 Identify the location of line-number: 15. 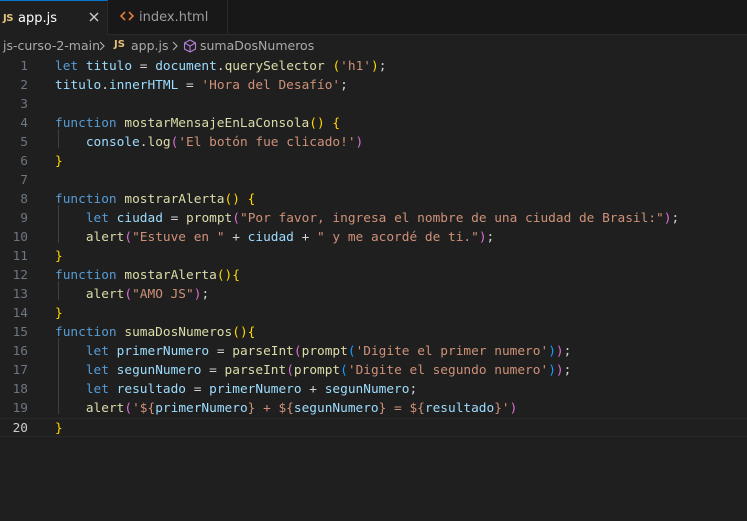
(20, 332).